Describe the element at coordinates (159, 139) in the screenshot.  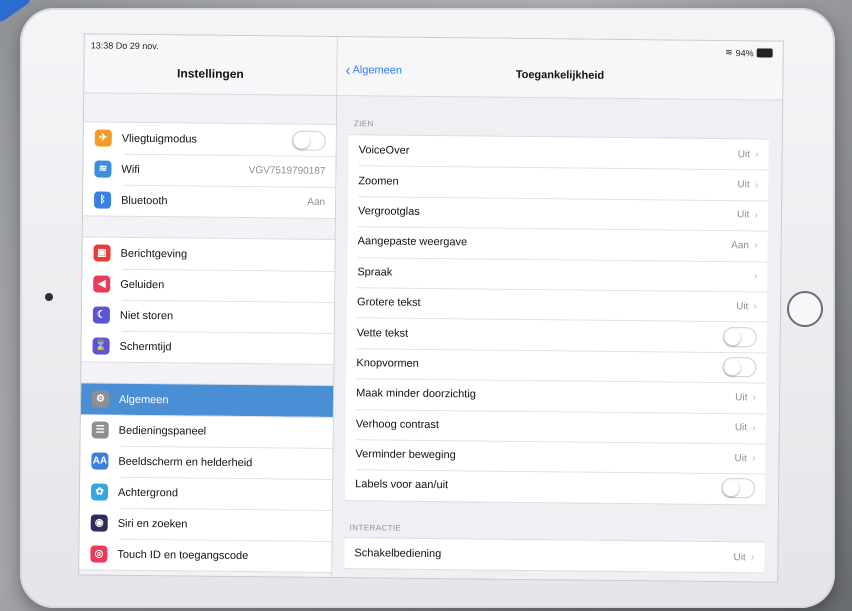
I see `sidebar-item-label: Vliegtuigmodus` at that location.